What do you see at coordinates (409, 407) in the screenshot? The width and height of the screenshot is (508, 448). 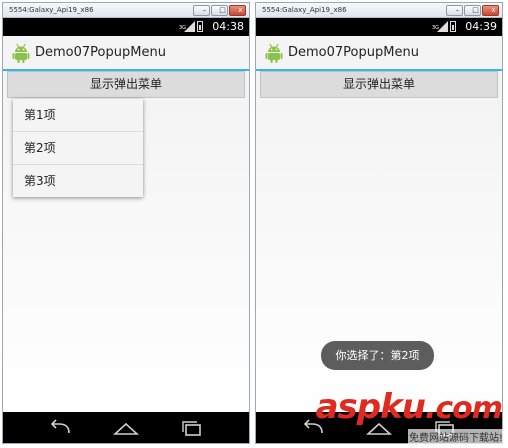 I see `site-watermark: aspku.com` at bounding box center [409, 407].